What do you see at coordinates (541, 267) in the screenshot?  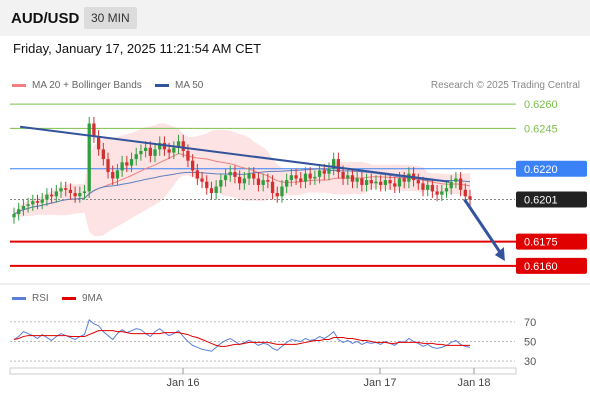 I see `level-label: 0.6160` at bounding box center [541, 267].